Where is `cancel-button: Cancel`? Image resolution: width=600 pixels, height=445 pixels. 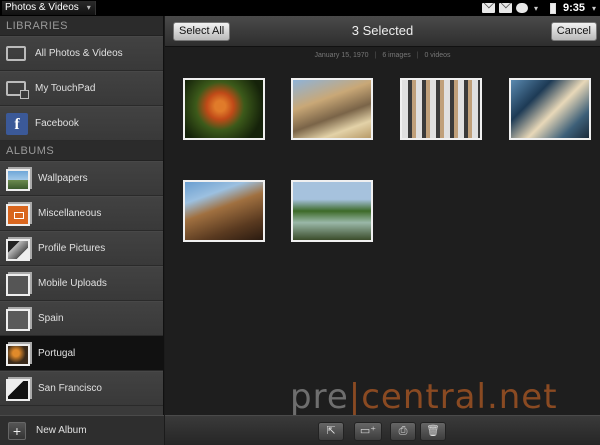 cancel-button: Cancel is located at coordinates (573, 31).